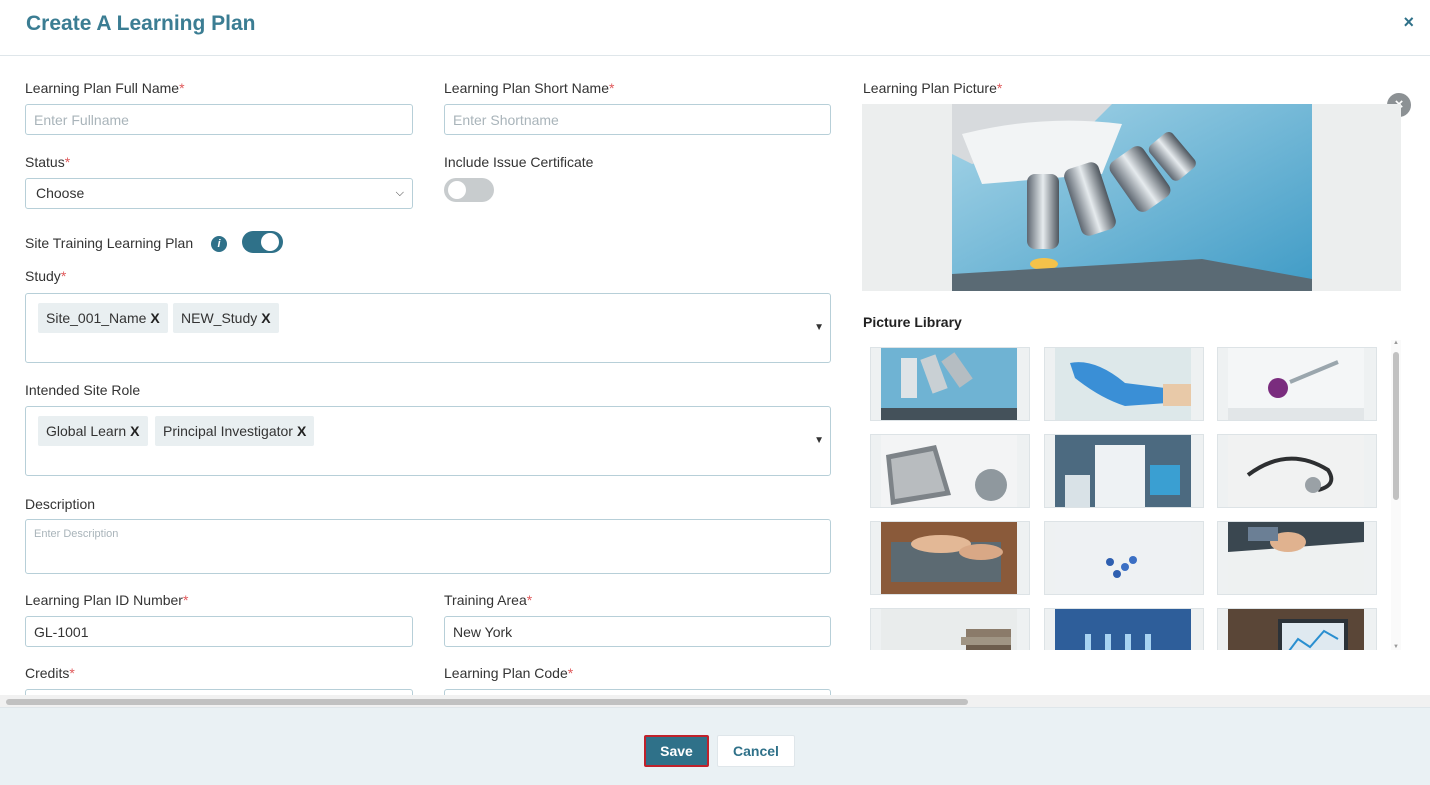 This screenshot has height=785, width=1430. I want to click on picture-library-title: Picture Library, so click(912, 322).